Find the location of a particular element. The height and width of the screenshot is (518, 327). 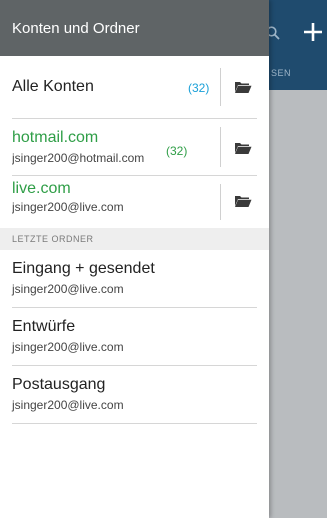

drawer-title: Konten und Ordner is located at coordinates (76, 28).